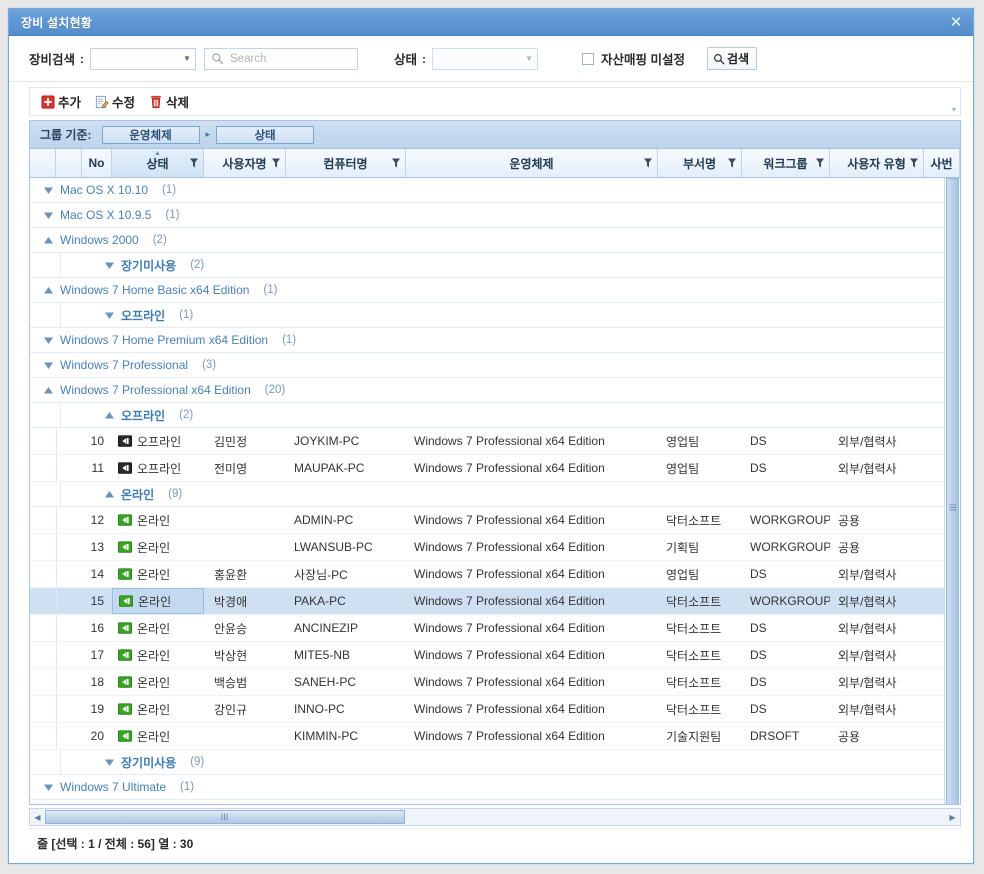 The image size is (984, 874). What do you see at coordinates (97, 682) in the screenshot?
I see `cell-no: 18` at bounding box center [97, 682].